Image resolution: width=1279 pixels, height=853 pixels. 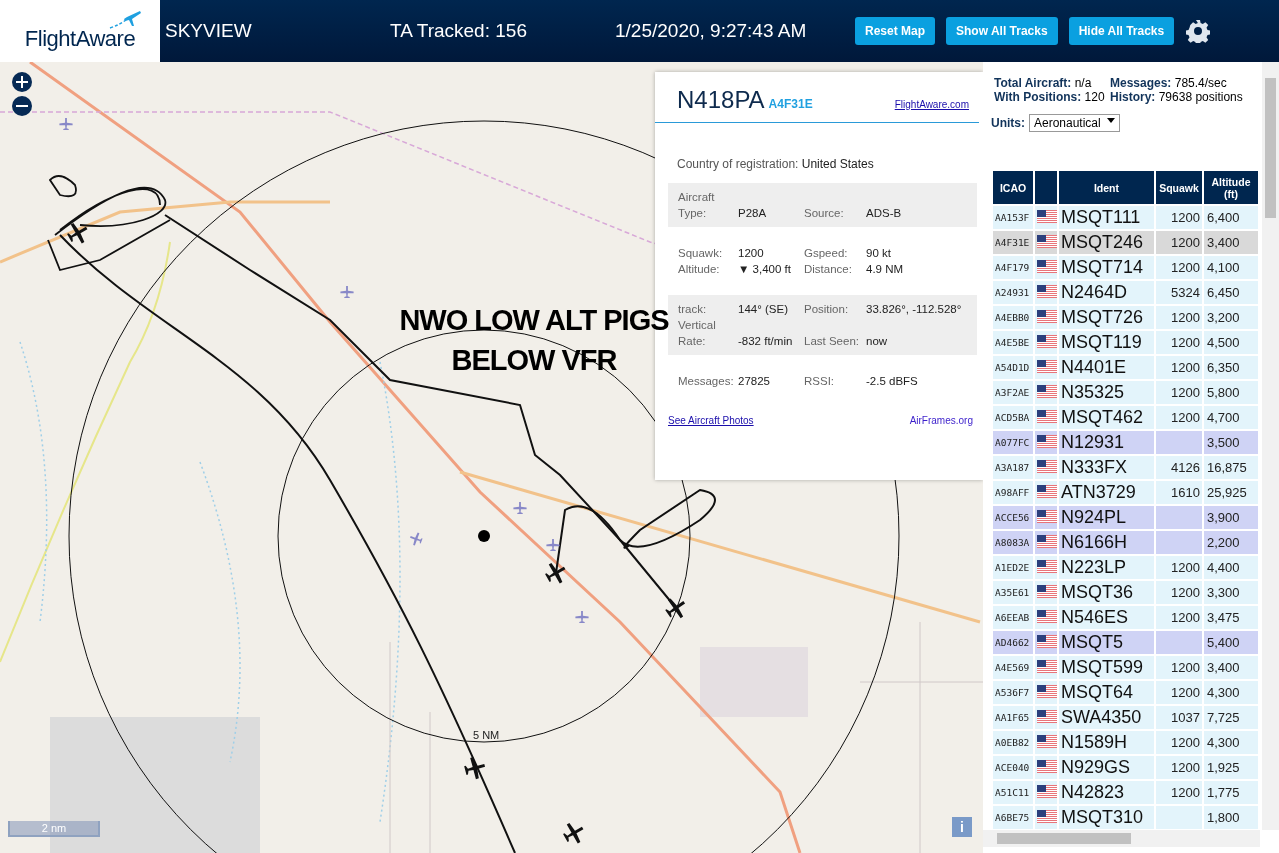 I want to click on app-title: SKYVIEW, so click(x=209, y=31).